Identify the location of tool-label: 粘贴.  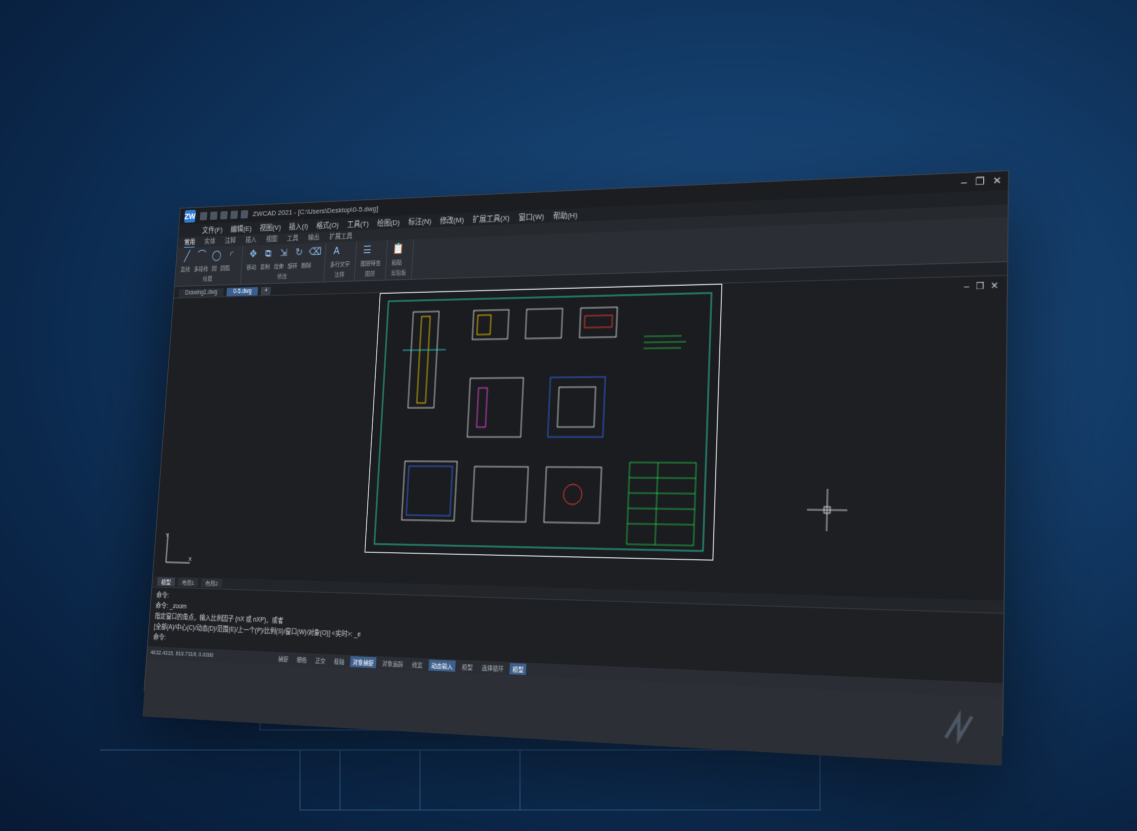
(396, 262).